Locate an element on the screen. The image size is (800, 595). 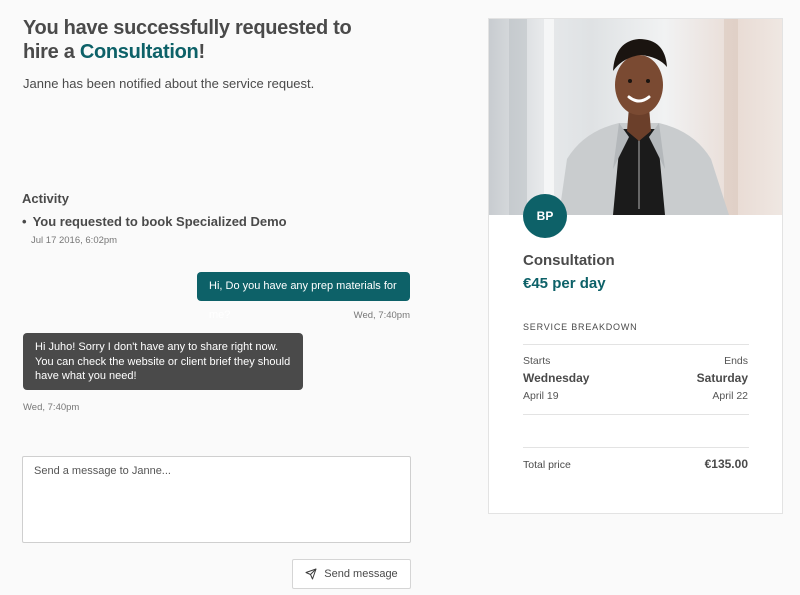
send-message-button: Send message is located at coordinates (351, 574).